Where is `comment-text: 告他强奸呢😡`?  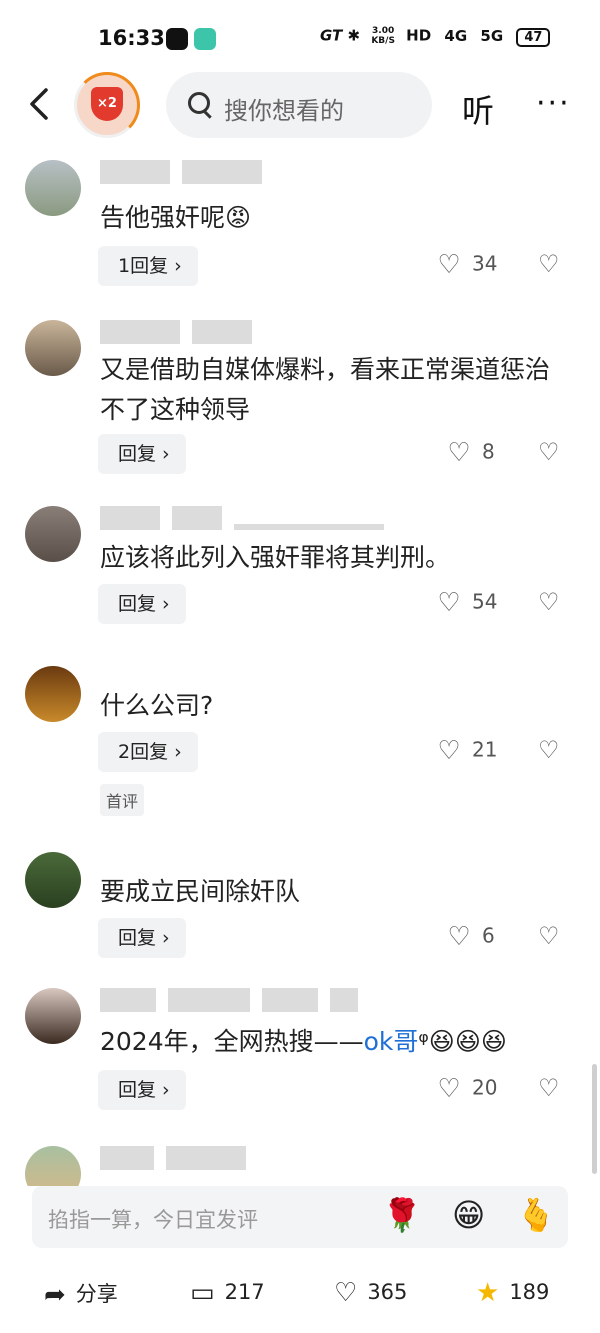
comment-text: 告他强奸呢😡 is located at coordinates (176, 217).